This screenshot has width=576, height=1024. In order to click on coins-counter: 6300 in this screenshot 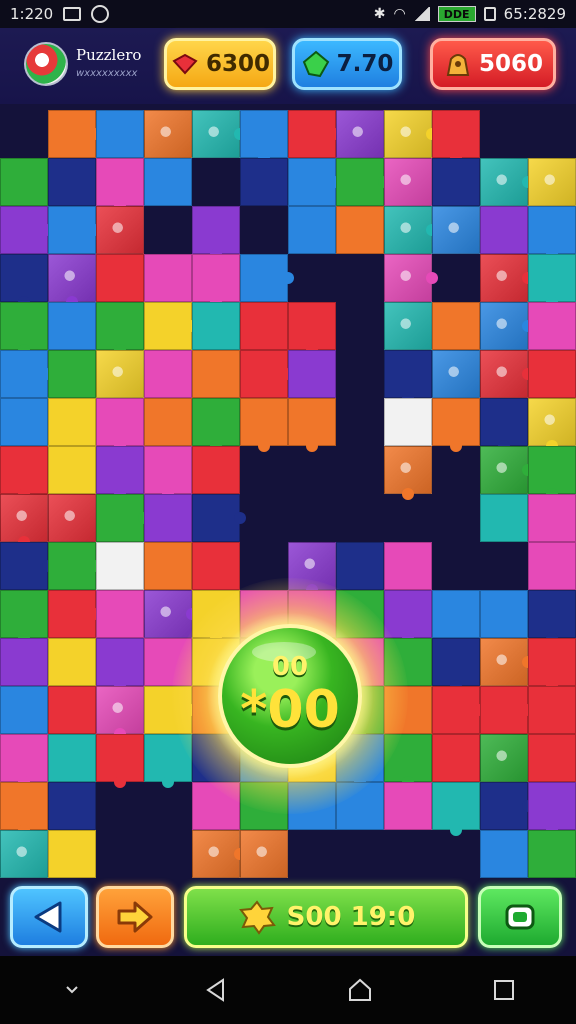, I will do `click(220, 64)`.